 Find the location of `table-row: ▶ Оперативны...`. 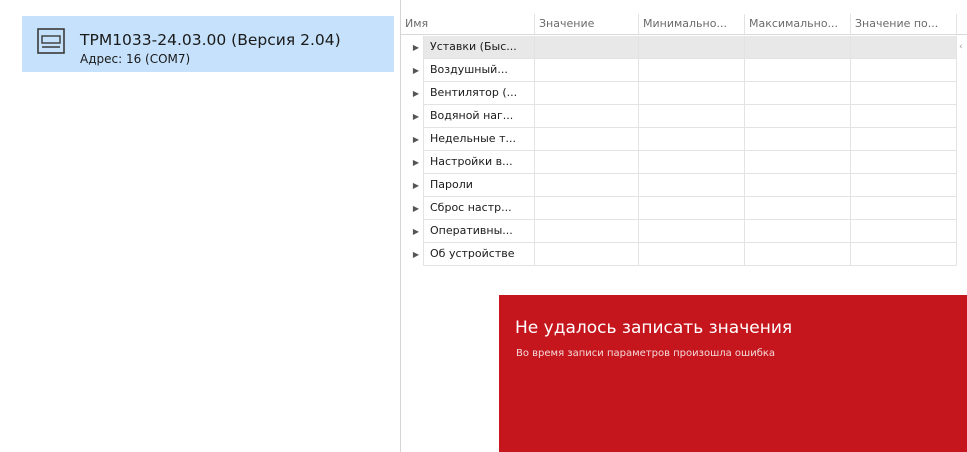

table-row: ▶ Оперативны... is located at coordinates (684, 231).